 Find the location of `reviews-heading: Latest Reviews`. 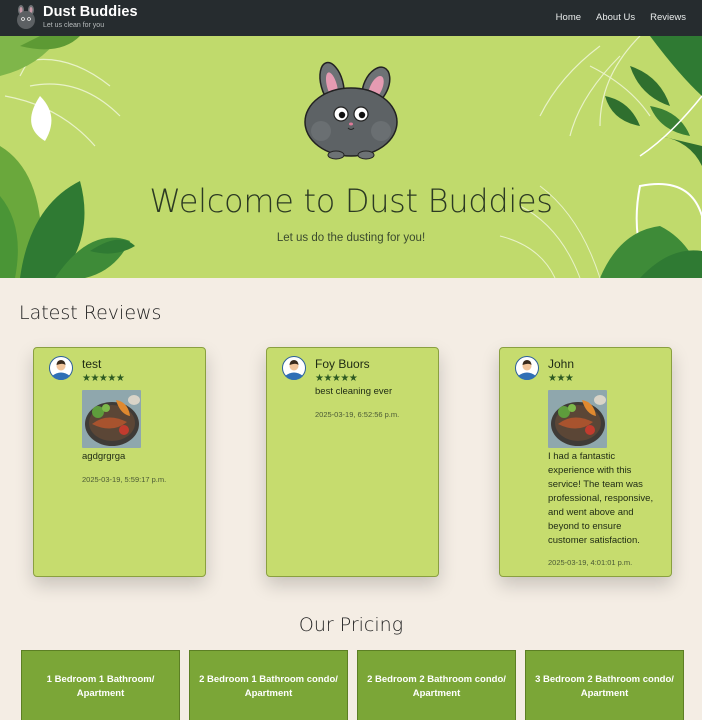

reviews-heading: Latest Reviews is located at coordinates (90, 313).